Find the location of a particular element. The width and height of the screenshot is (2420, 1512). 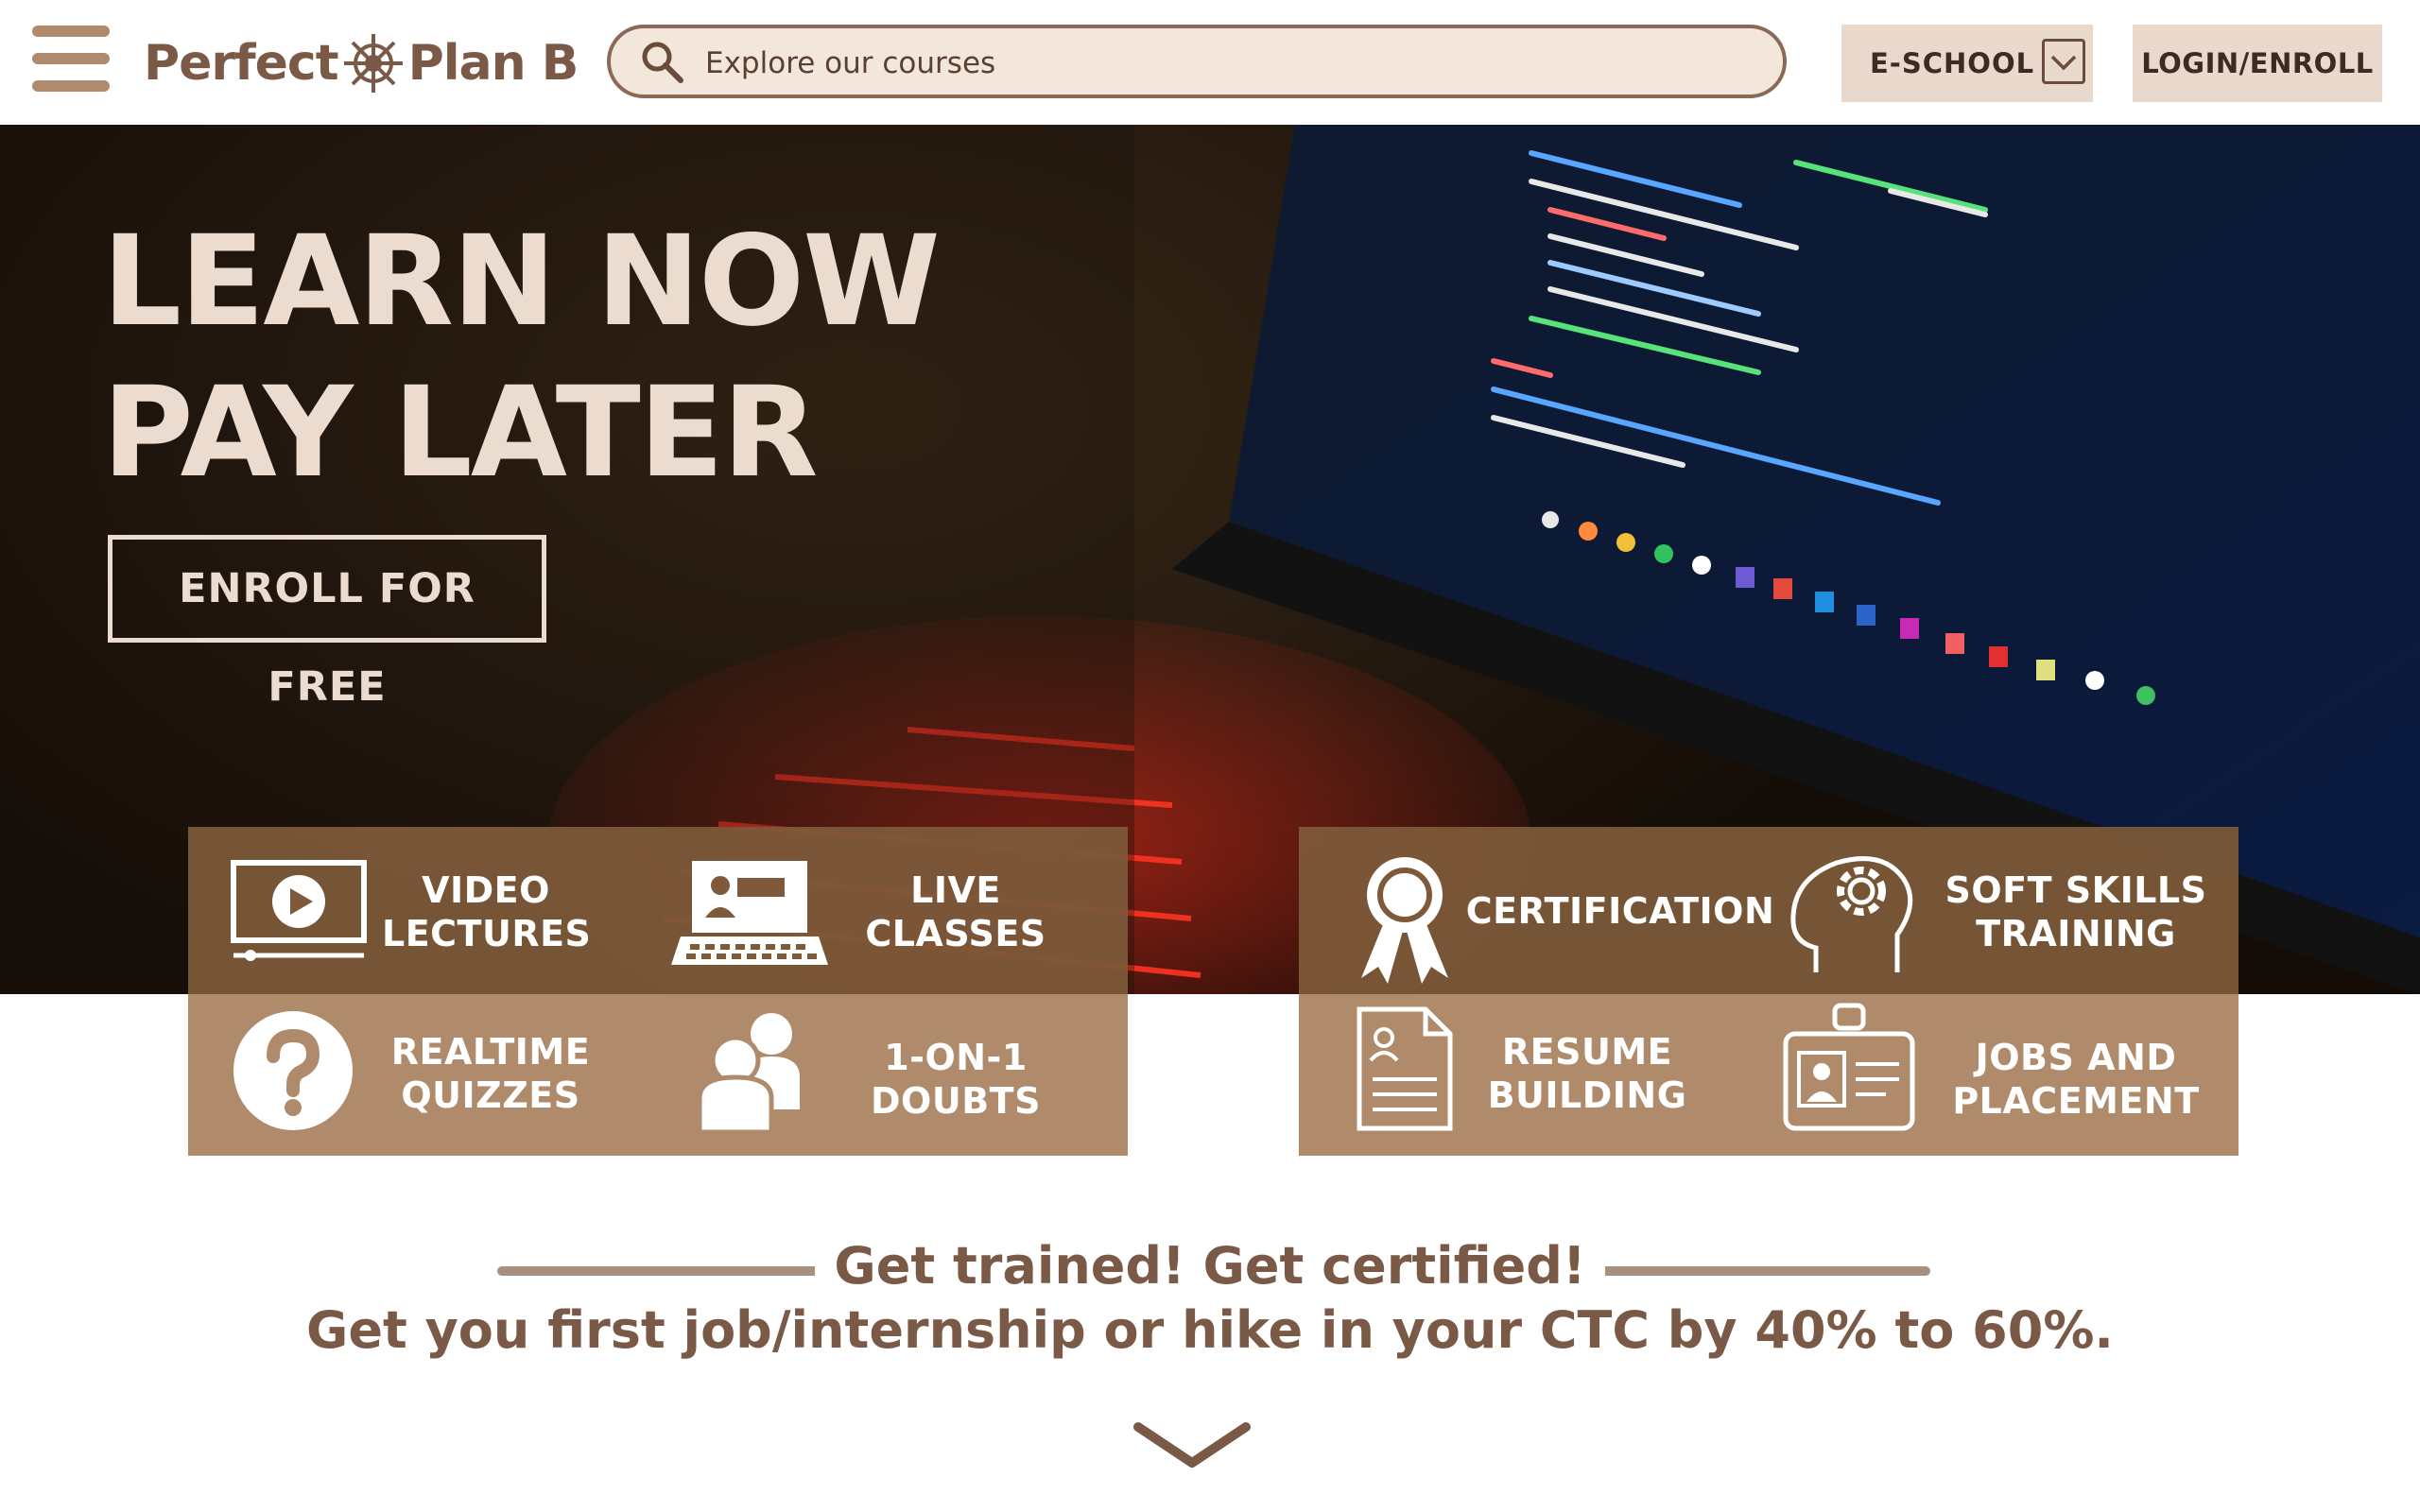

laptop-presentation-icon is located at coordinates (749, 913).